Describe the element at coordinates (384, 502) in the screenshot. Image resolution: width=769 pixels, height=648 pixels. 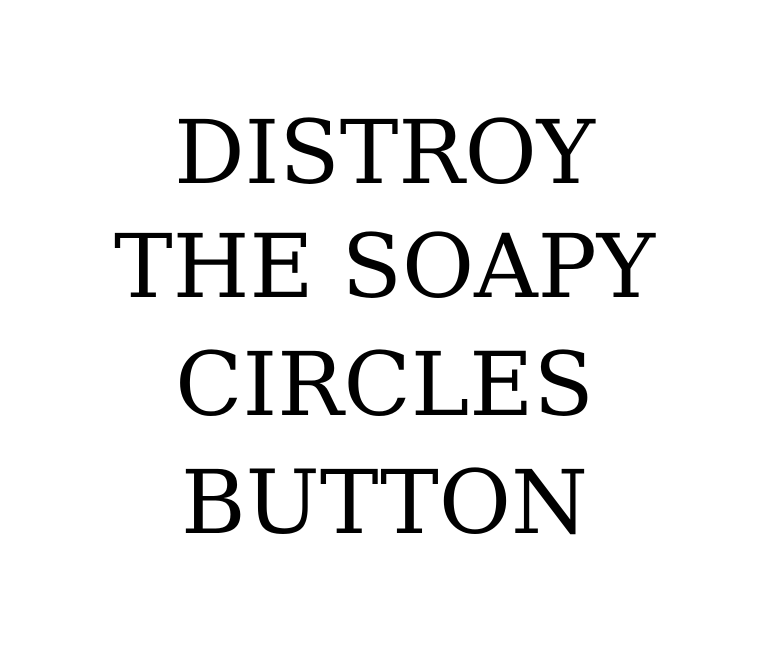
I see `message-line-4: BUTTON` at that location.